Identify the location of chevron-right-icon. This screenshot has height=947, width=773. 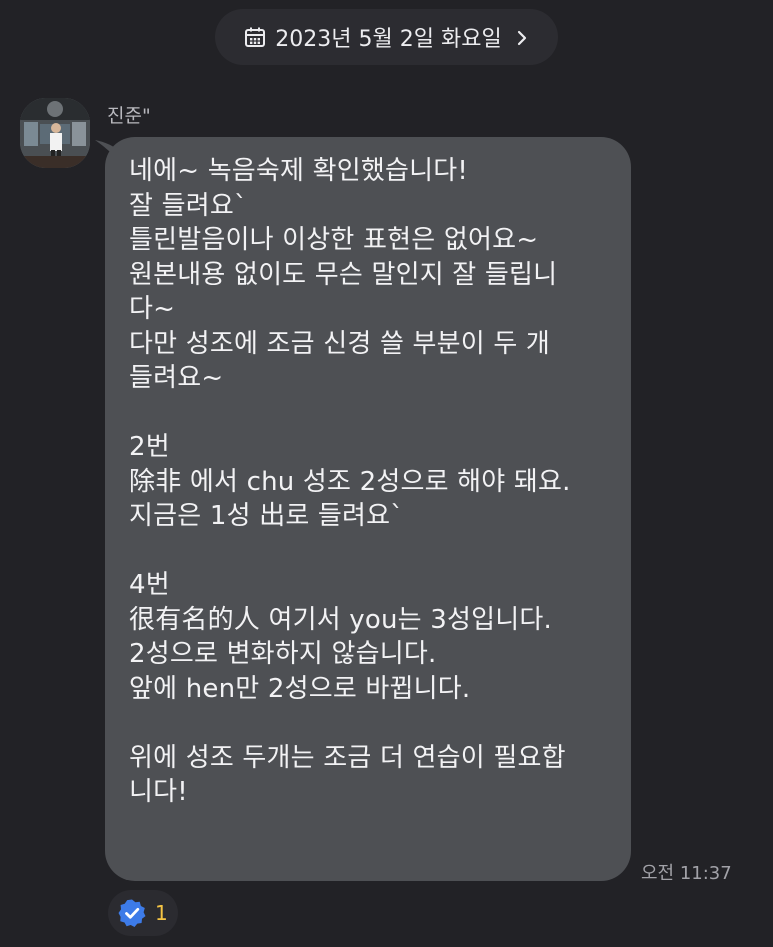
(522, 37).